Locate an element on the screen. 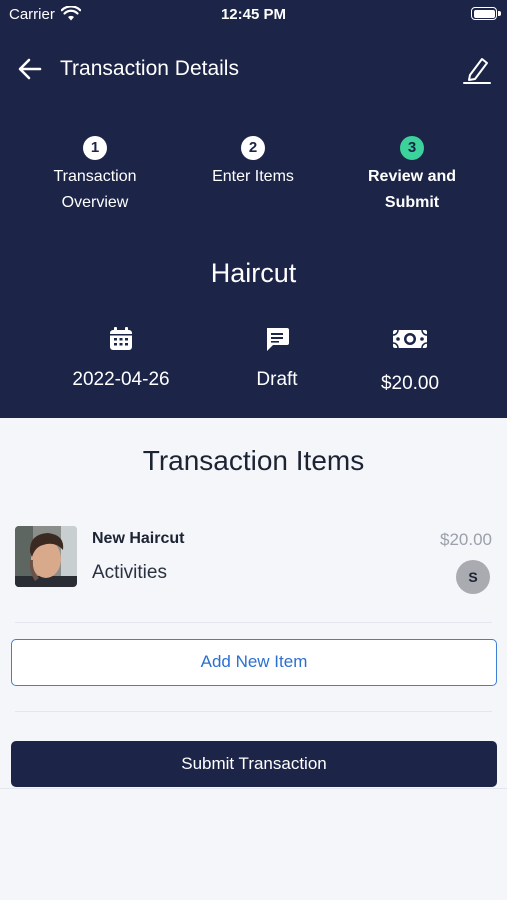 The height and width of the screenshot is (900, 507). add-new-item-button: Add New Item is located at coordinates (254, 662).